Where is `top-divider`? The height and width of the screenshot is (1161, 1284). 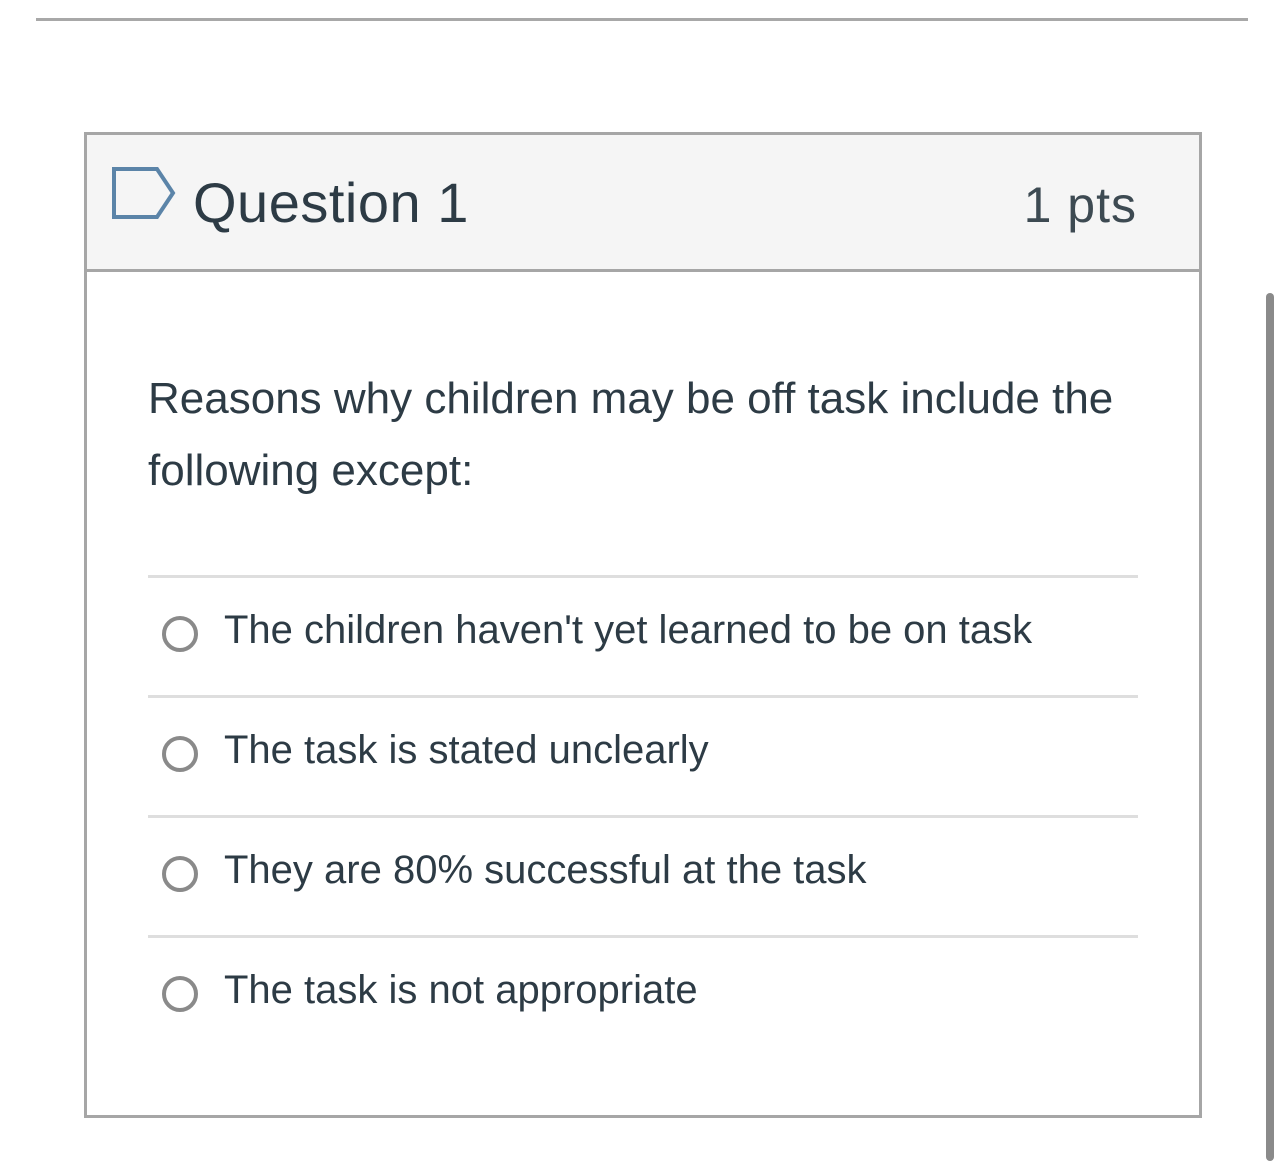 top-divider is located at coordinates (642, 19).